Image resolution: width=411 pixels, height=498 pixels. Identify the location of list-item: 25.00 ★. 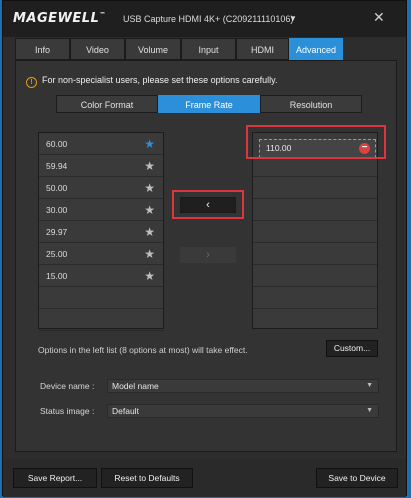
(101, 254).